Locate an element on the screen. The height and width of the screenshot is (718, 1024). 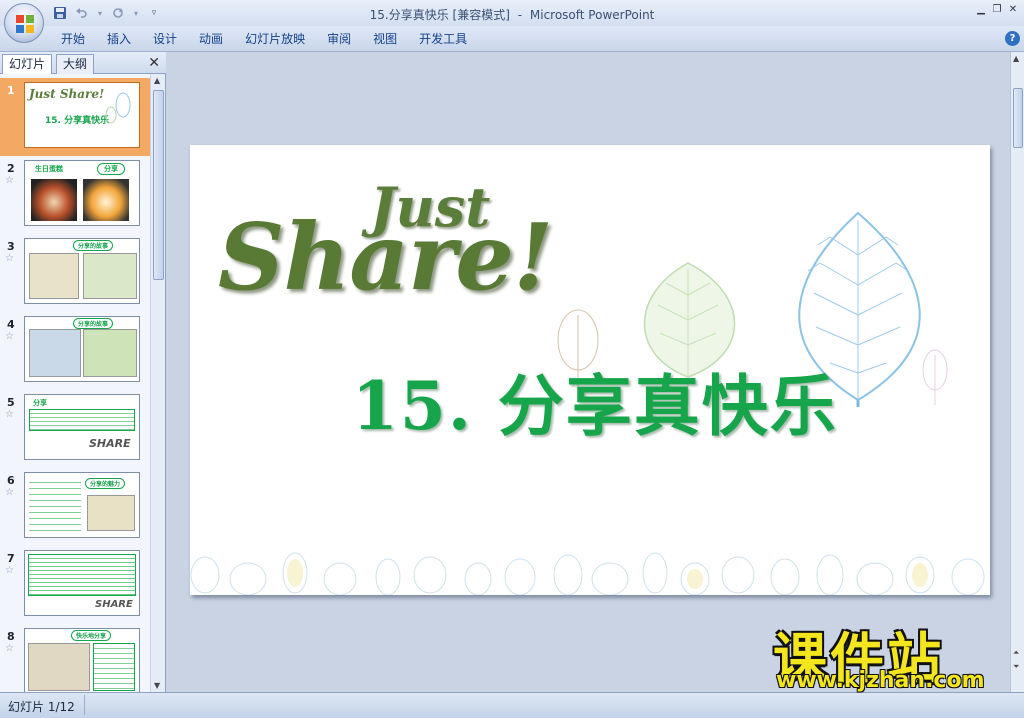
slide-thumbnail-2: 2 ☆ 生日蛋糕 分享 is located at coordinates (75, 195).